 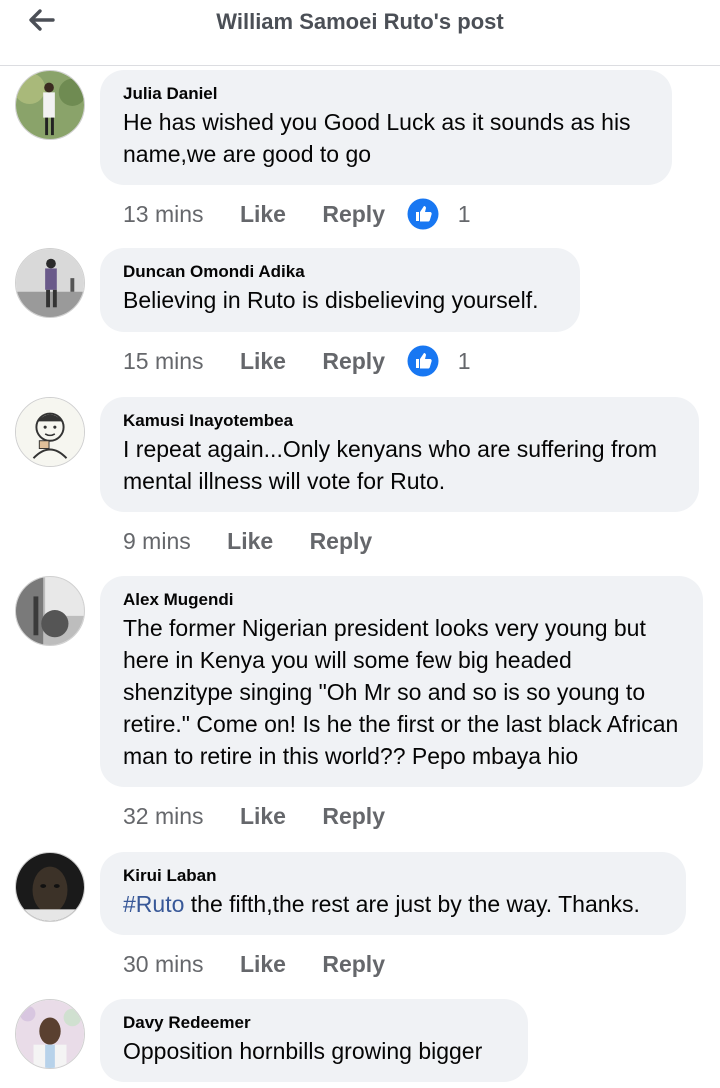 What do you see at coordinates (339, 272) in the screenshot?
I see `comment-author: Duncan Omondi Adika` at bounding box center [339, 272].